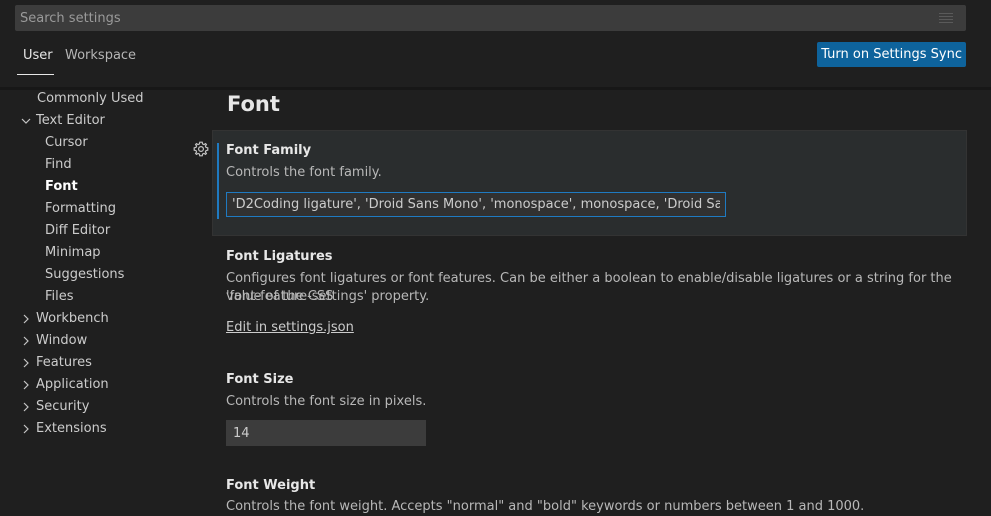 The image size is (991, 516). I want to click on toc-item-application: Application, so click(64, 385).